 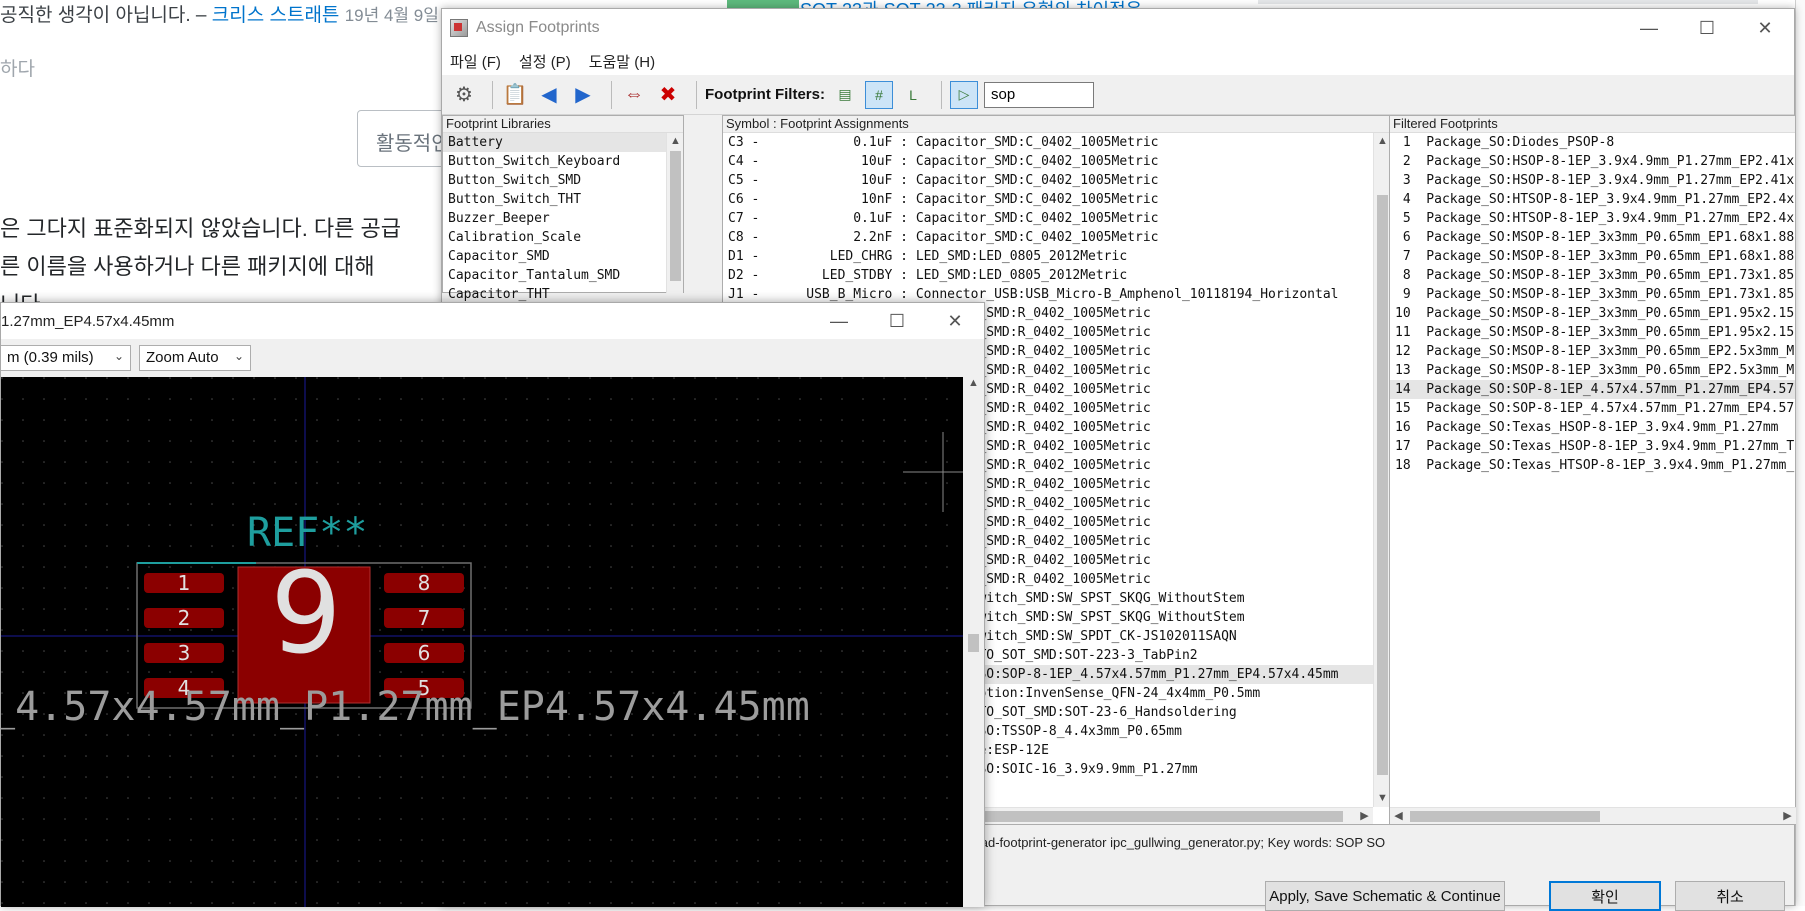 What do you see at coordinates (1039, 94) in the screenshot?
I see `footprint-filter-input` at bounding box center [1039, 94].